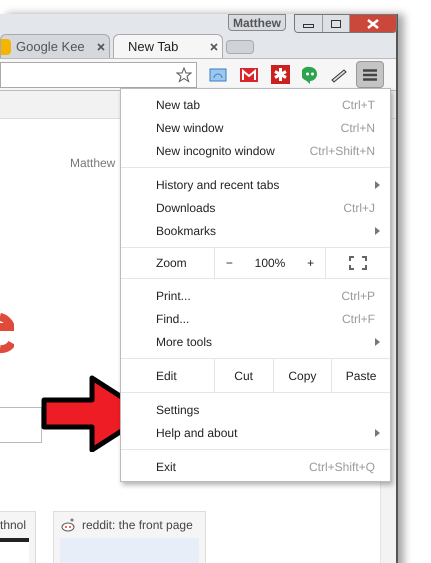 The height and width of the screenshot is (563, 431). Describe the element at coordinates (168, 46) in the screenshot. I see `browser-tab: New Tab` at that location.